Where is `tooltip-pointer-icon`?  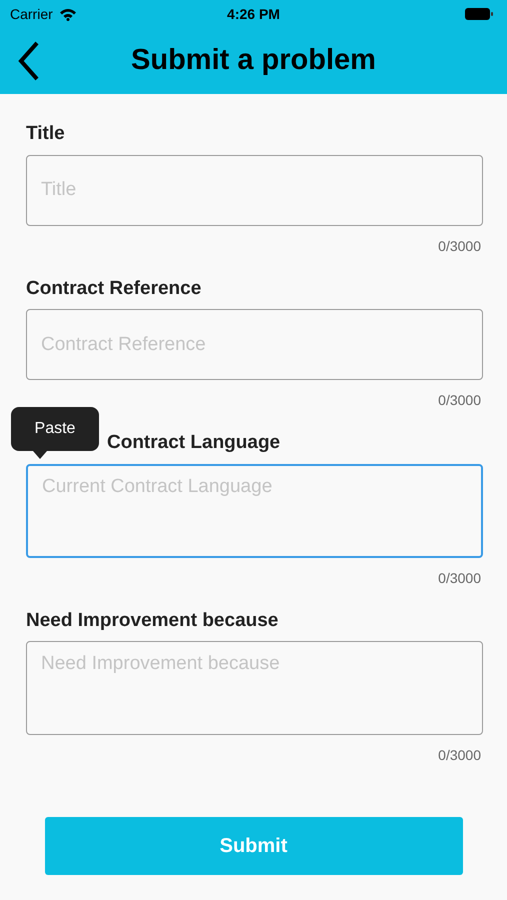
tooltip-pointer-icon is located at coordinates (40, 455).